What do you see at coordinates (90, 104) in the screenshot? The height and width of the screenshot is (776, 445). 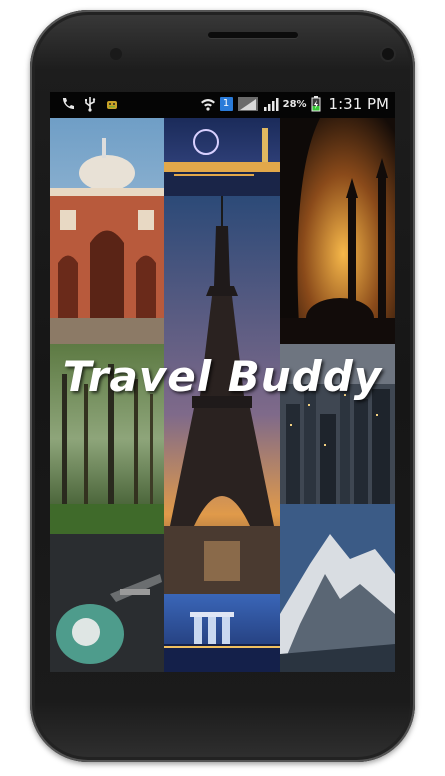 I see `usb-icon` at bounding box center [90, 104].